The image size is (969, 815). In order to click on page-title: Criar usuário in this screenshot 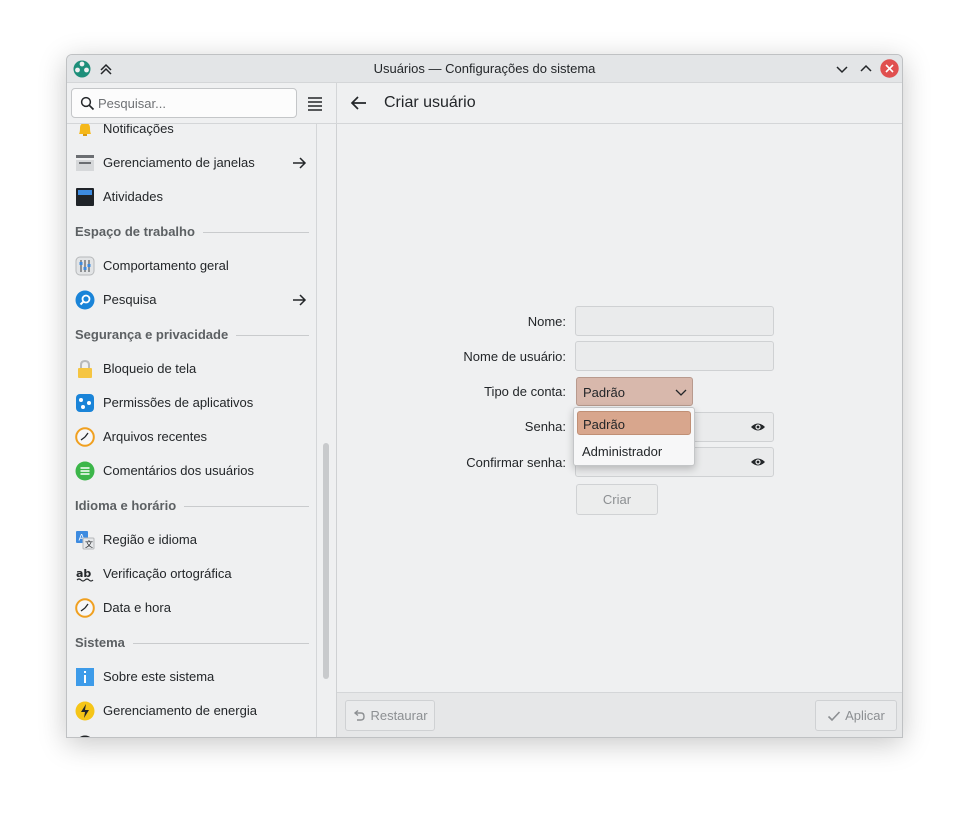, I will do `click(430, 102)`.